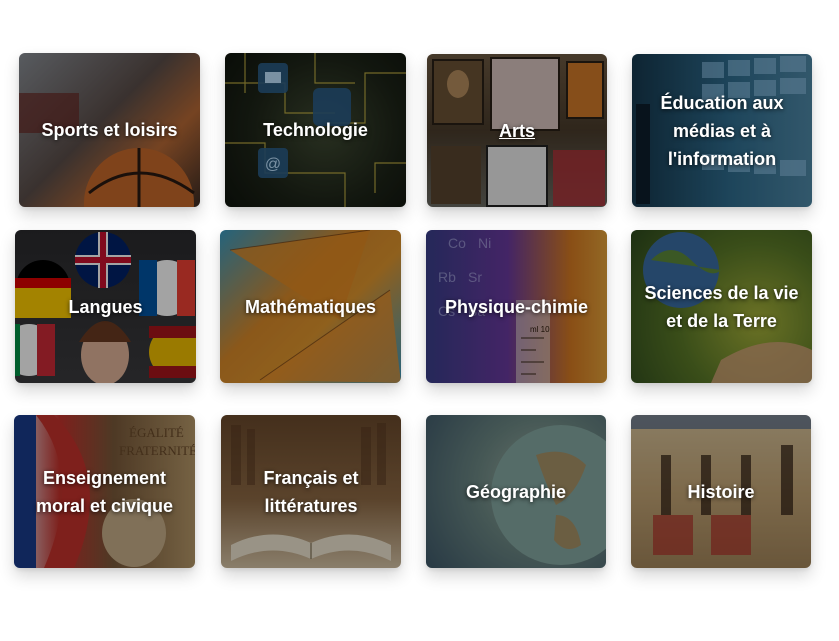  I want to click on subject-card-histoire: Histoire, so click(721, 491).